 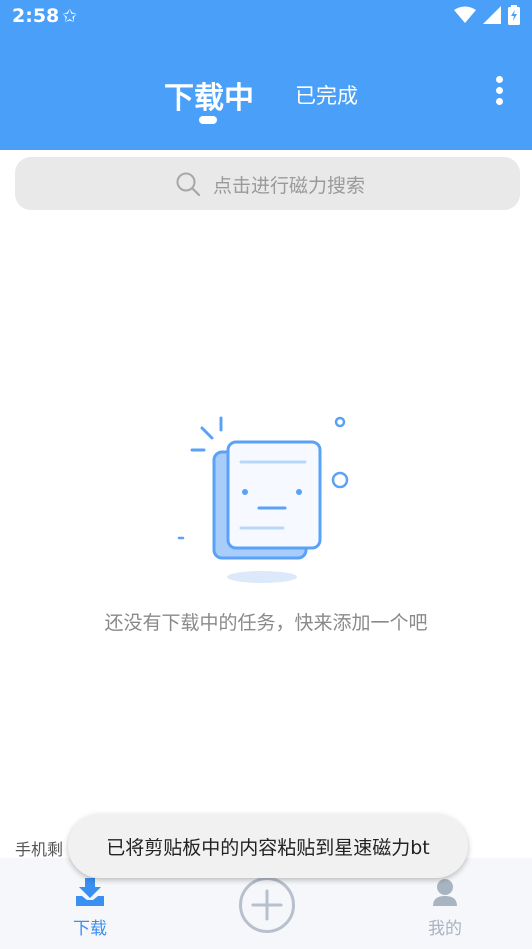 I want to click on status-time: 2:58, so click(x=36, y=16).